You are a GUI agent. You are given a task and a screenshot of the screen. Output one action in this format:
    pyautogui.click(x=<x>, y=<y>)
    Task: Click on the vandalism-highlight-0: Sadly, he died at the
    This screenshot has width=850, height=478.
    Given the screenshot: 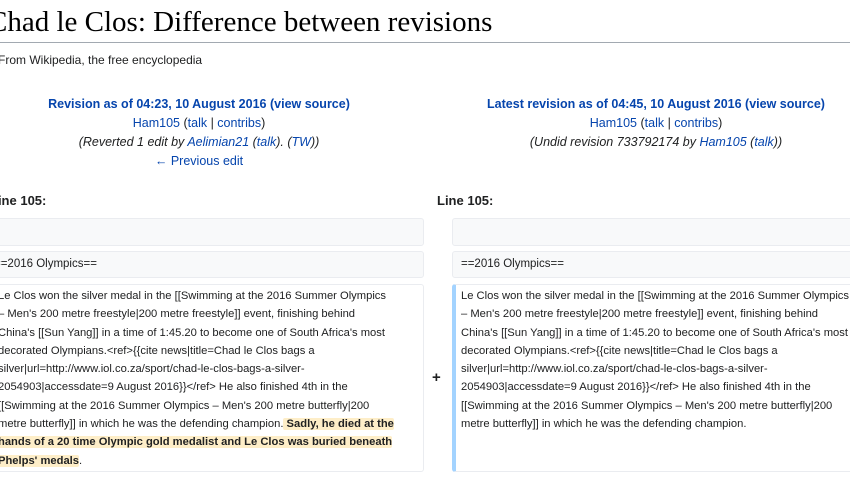 What is the action you would take?
    pyautogui.click(x=338, y=424)
    